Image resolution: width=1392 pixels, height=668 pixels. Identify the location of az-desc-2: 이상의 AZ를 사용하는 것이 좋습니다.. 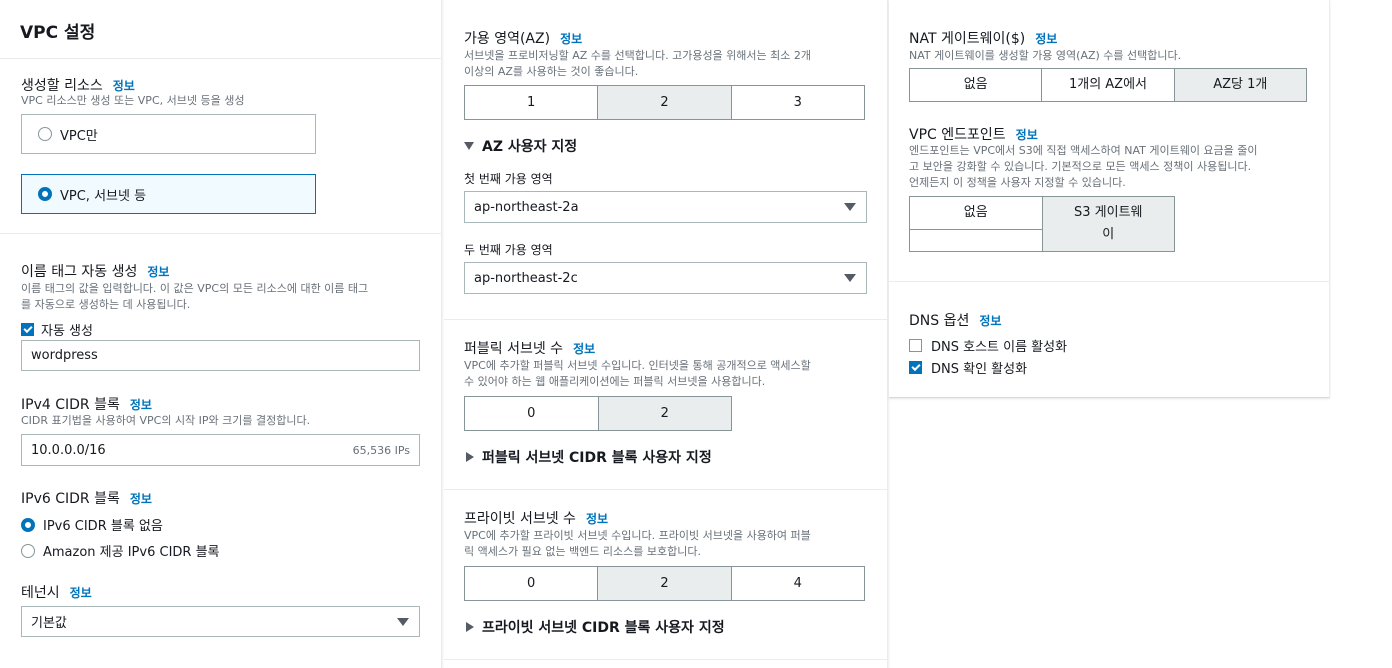
(551, 71).